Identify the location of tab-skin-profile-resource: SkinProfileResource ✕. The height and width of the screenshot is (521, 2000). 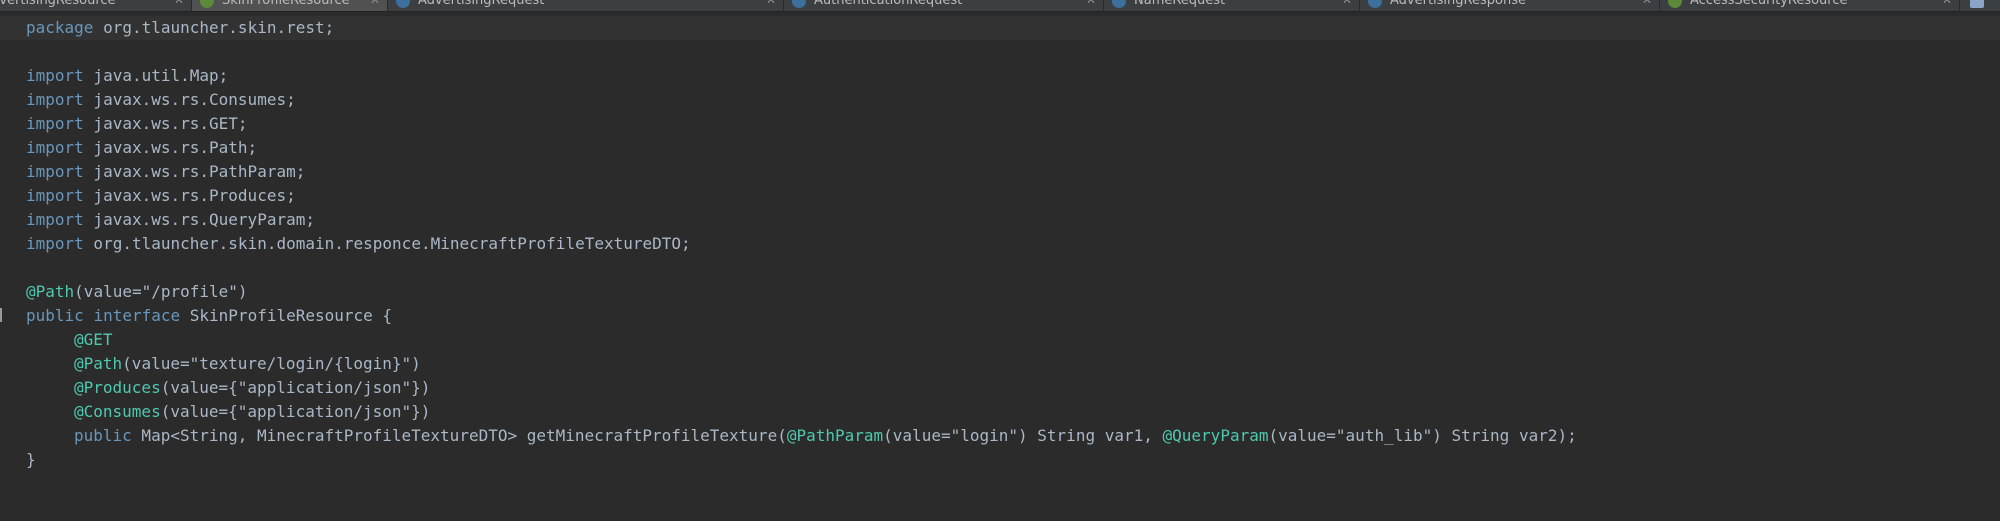
(290, 5).